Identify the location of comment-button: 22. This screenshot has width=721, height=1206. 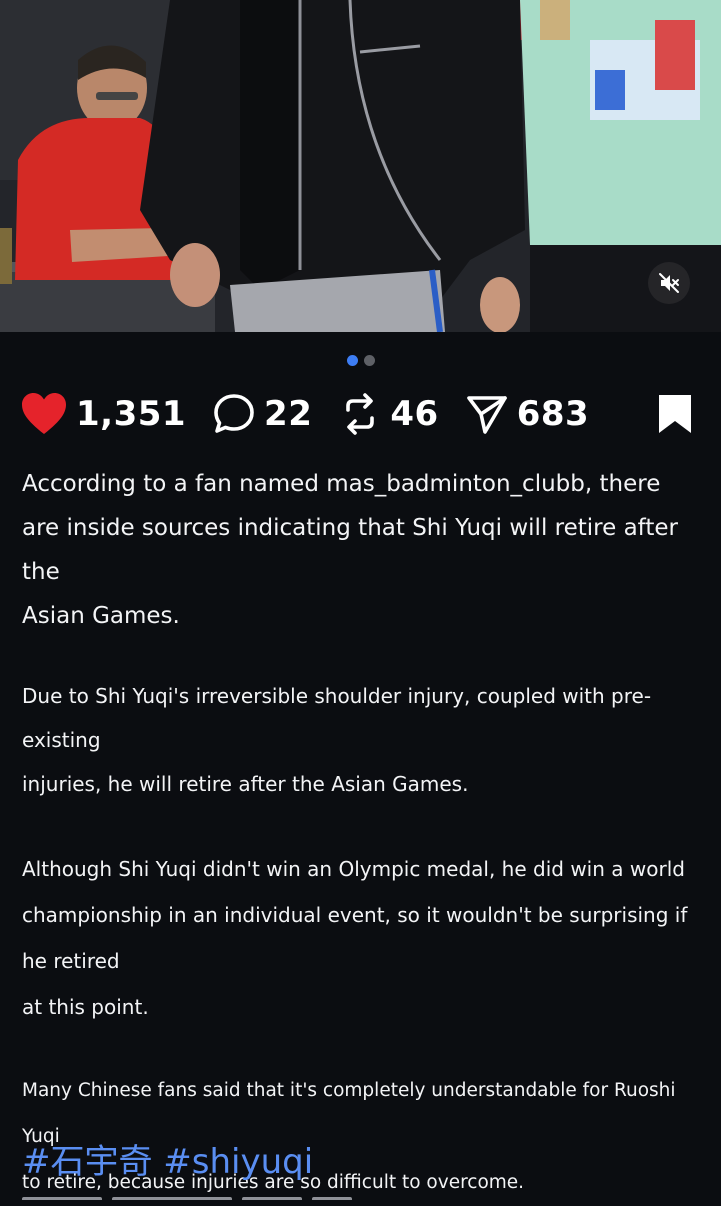
(262, 414).